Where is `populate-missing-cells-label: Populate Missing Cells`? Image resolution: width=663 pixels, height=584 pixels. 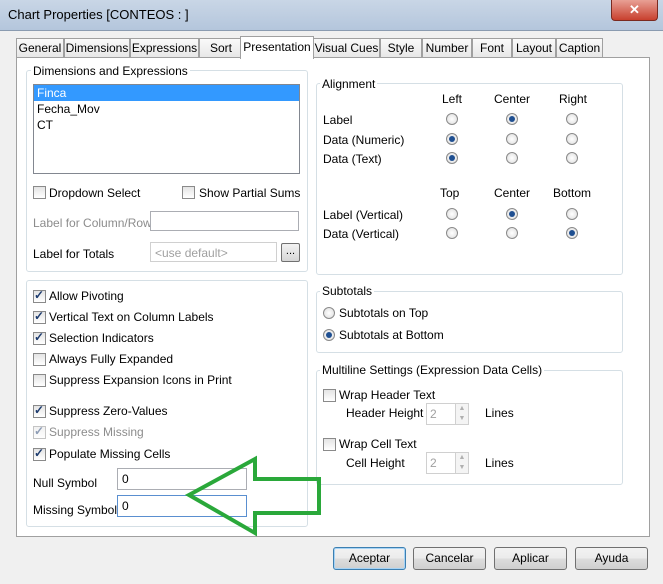
populate-missing-cells-label: Populate Missing Cells is located at coordinates (110, 454).